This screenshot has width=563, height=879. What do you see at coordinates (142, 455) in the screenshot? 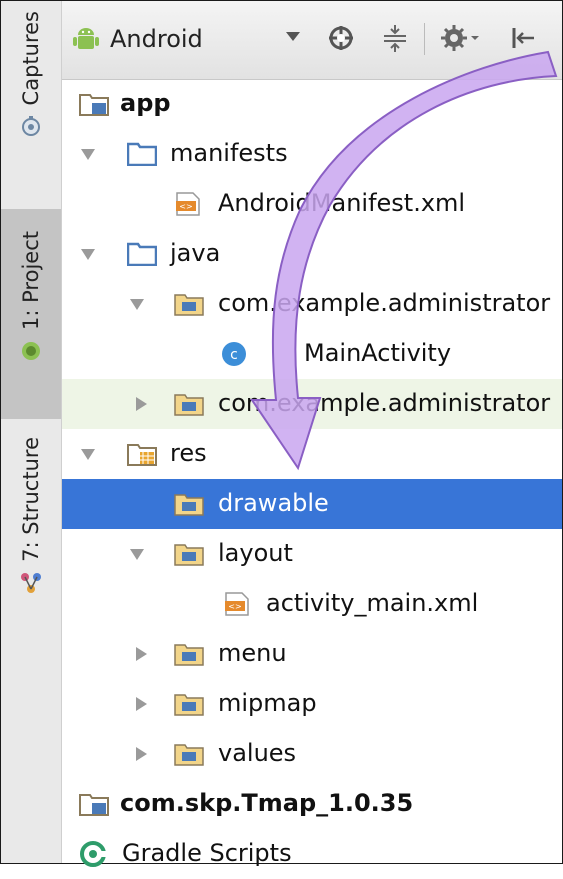
I see `res-folder-icon` at bounding box center [142, 455].